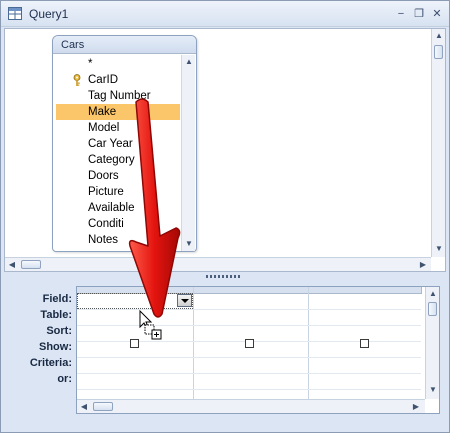  What do you see at coordinates (118, 64) in the screenshot?
I see `field-item-all: *` at bounding box center [118, 64].